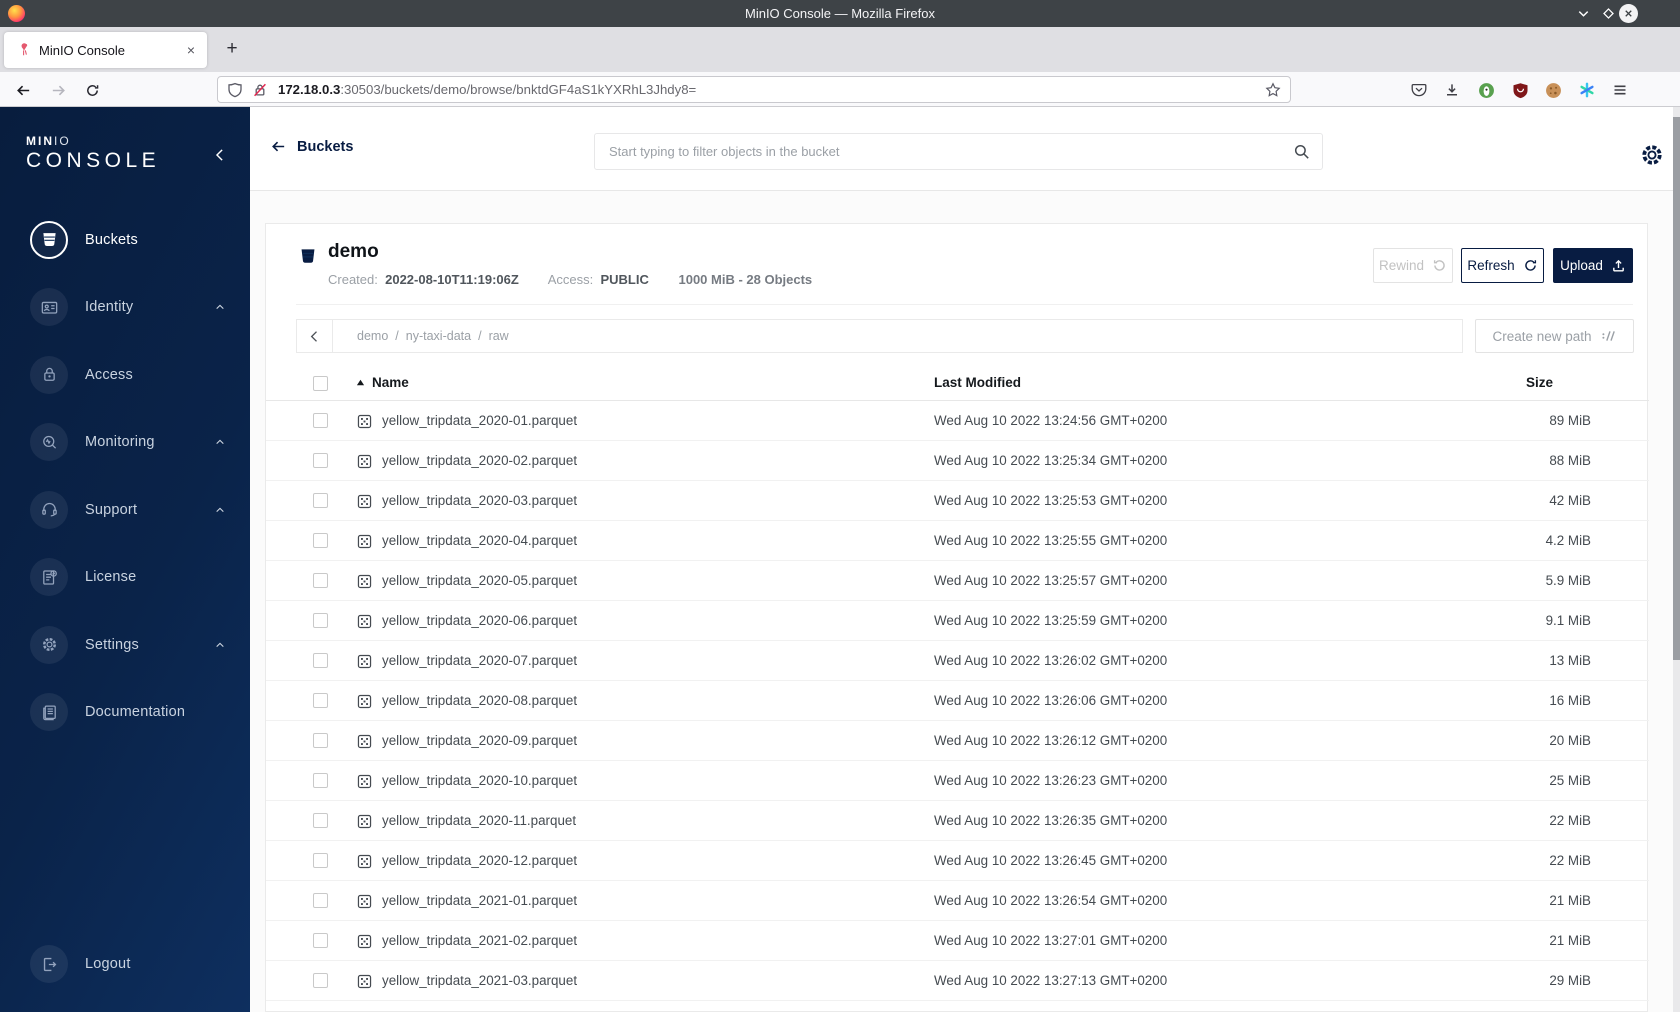 This screenshot has width=1680, height=1012. Describe the element at coordinates (479, 940) in the screenshot. I see `object-name: yellow_tripdata_2021-02.parquet` at that location.